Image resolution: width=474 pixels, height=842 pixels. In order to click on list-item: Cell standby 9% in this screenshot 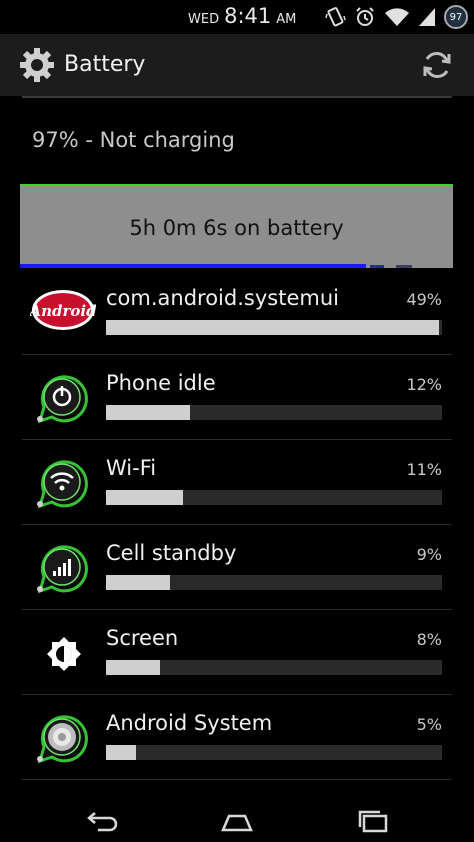, I will do `click(237, 567)`.